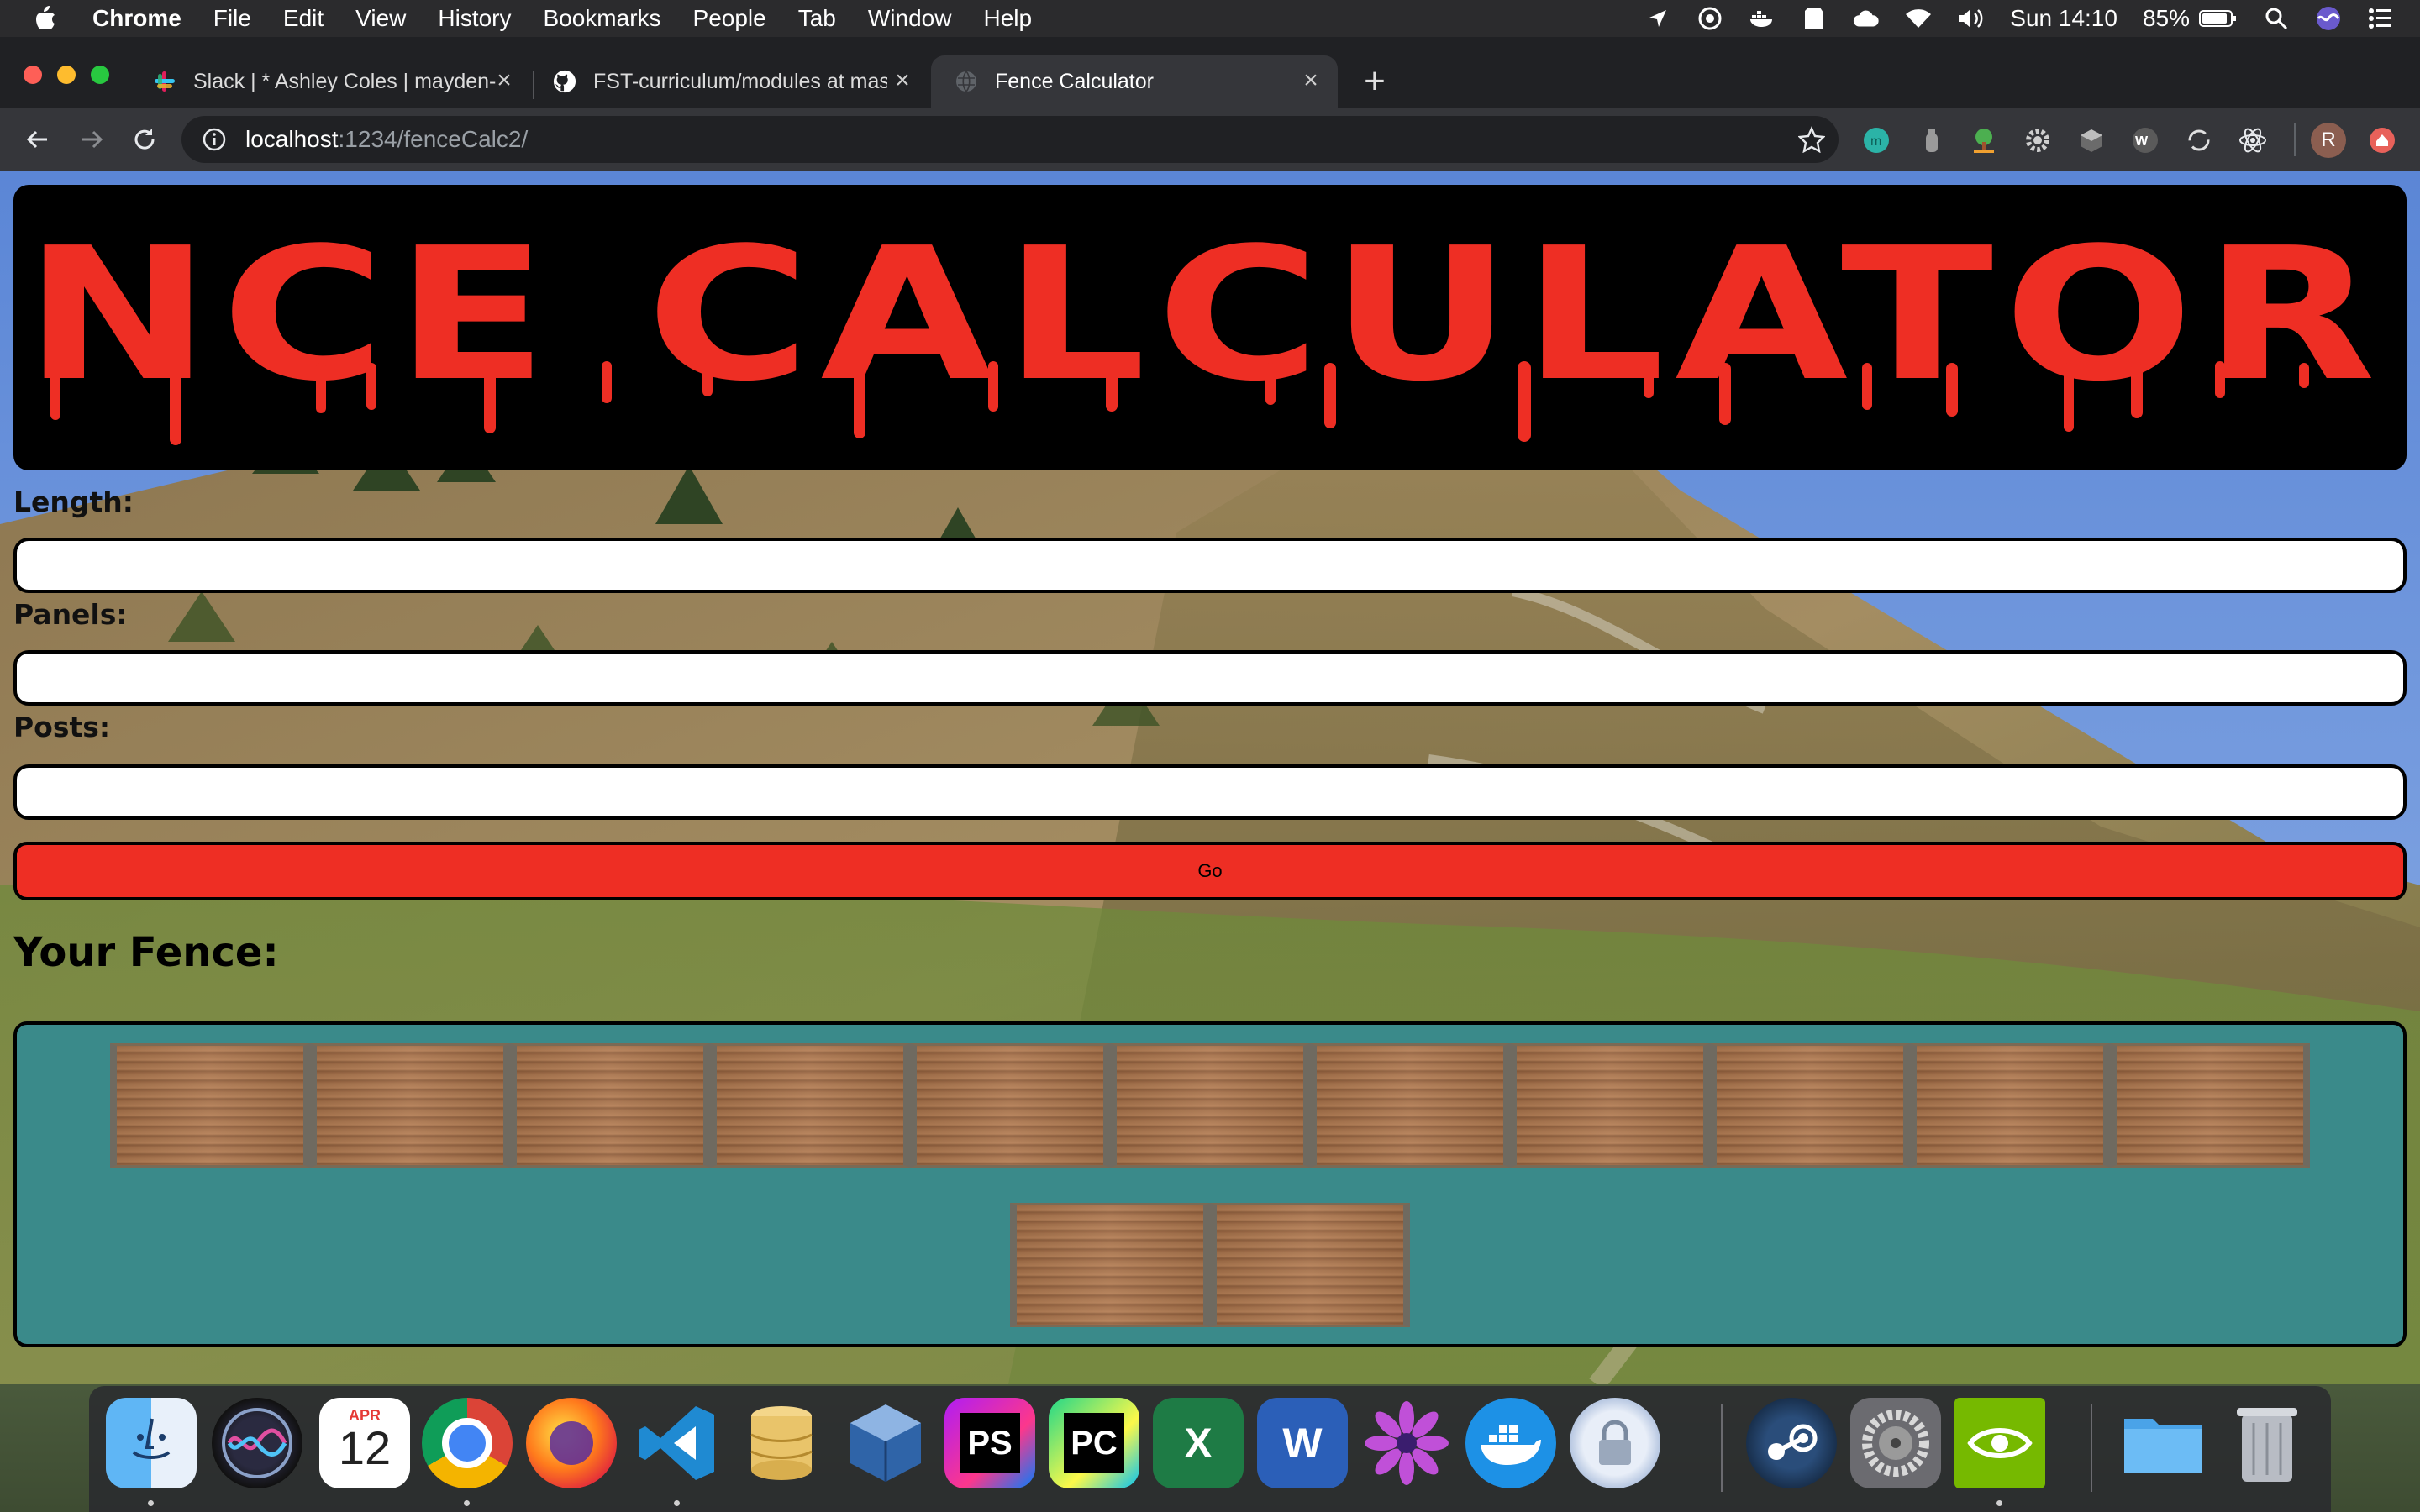 The image size is (2420, 1512). I want to click on cloud-icon, so click(1866, 18).